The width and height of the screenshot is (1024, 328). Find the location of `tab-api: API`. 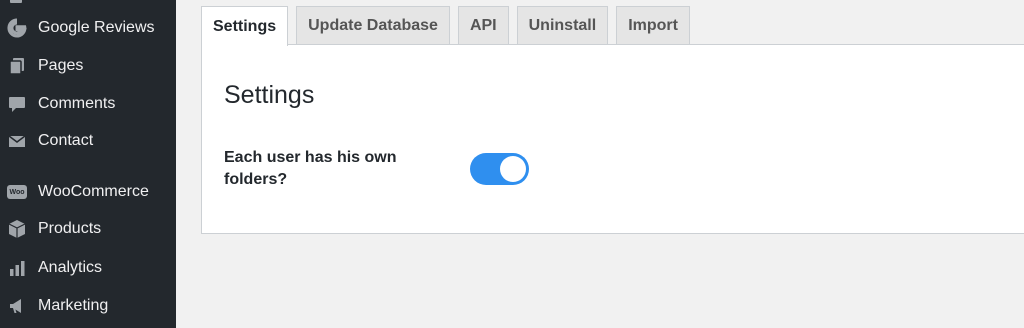

tab-api: API is located at coordinates (483, 25).